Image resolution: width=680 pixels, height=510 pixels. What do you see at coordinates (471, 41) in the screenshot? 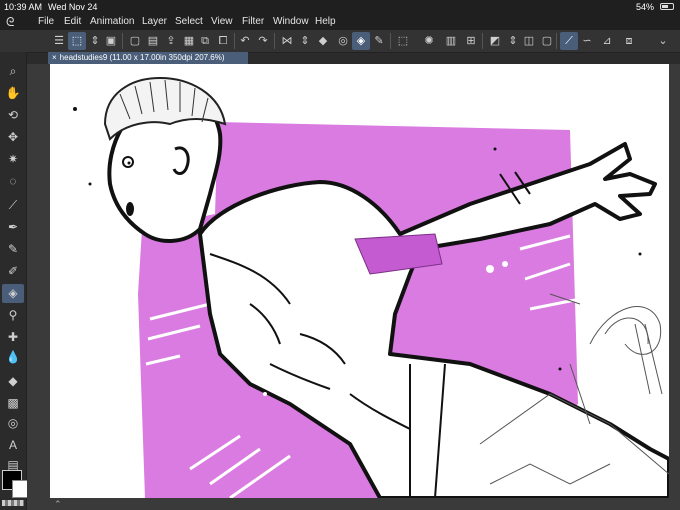
I see `transform-icon: ⊞` at bounding box center [471, 41].